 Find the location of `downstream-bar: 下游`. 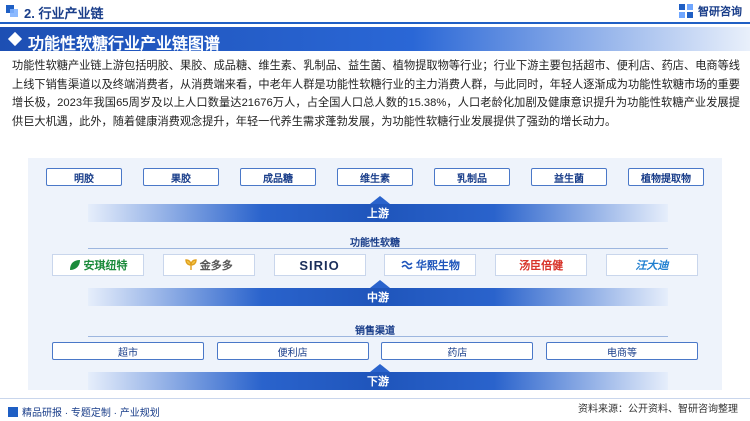

downstream-bar: 下游 is located at coordinates (378, 381).